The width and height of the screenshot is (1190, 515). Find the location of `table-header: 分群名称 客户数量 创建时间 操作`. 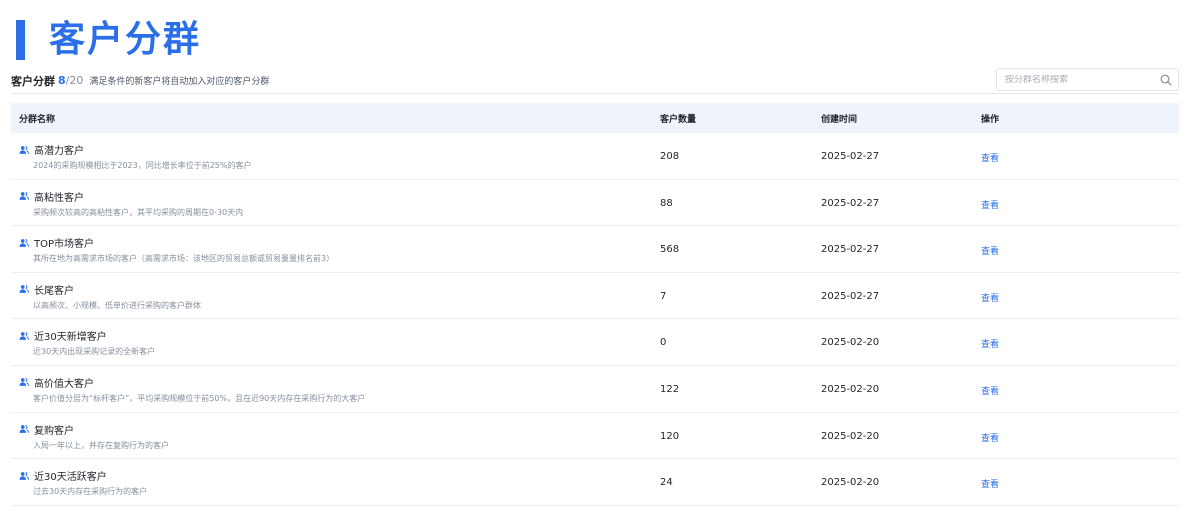

table-header: 分群名称 客户数量 创建时间 操作 is located at coordinates (595, 118).